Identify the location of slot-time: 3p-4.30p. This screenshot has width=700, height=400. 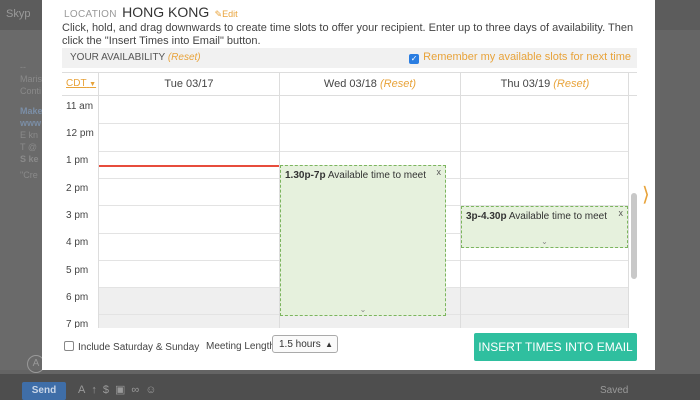
(486, 216).